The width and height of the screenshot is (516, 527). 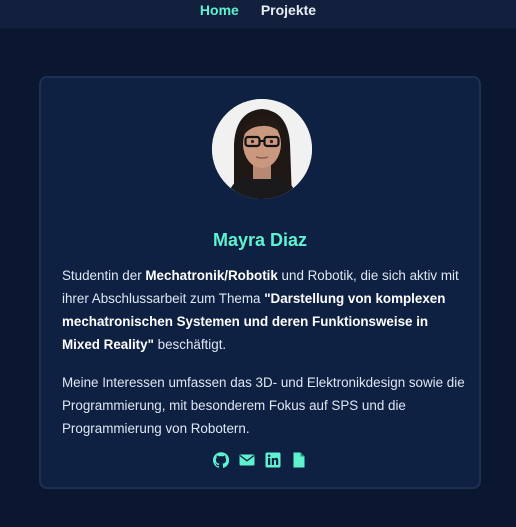 I want to click on cv-file-link, so click(x=299, y=460).